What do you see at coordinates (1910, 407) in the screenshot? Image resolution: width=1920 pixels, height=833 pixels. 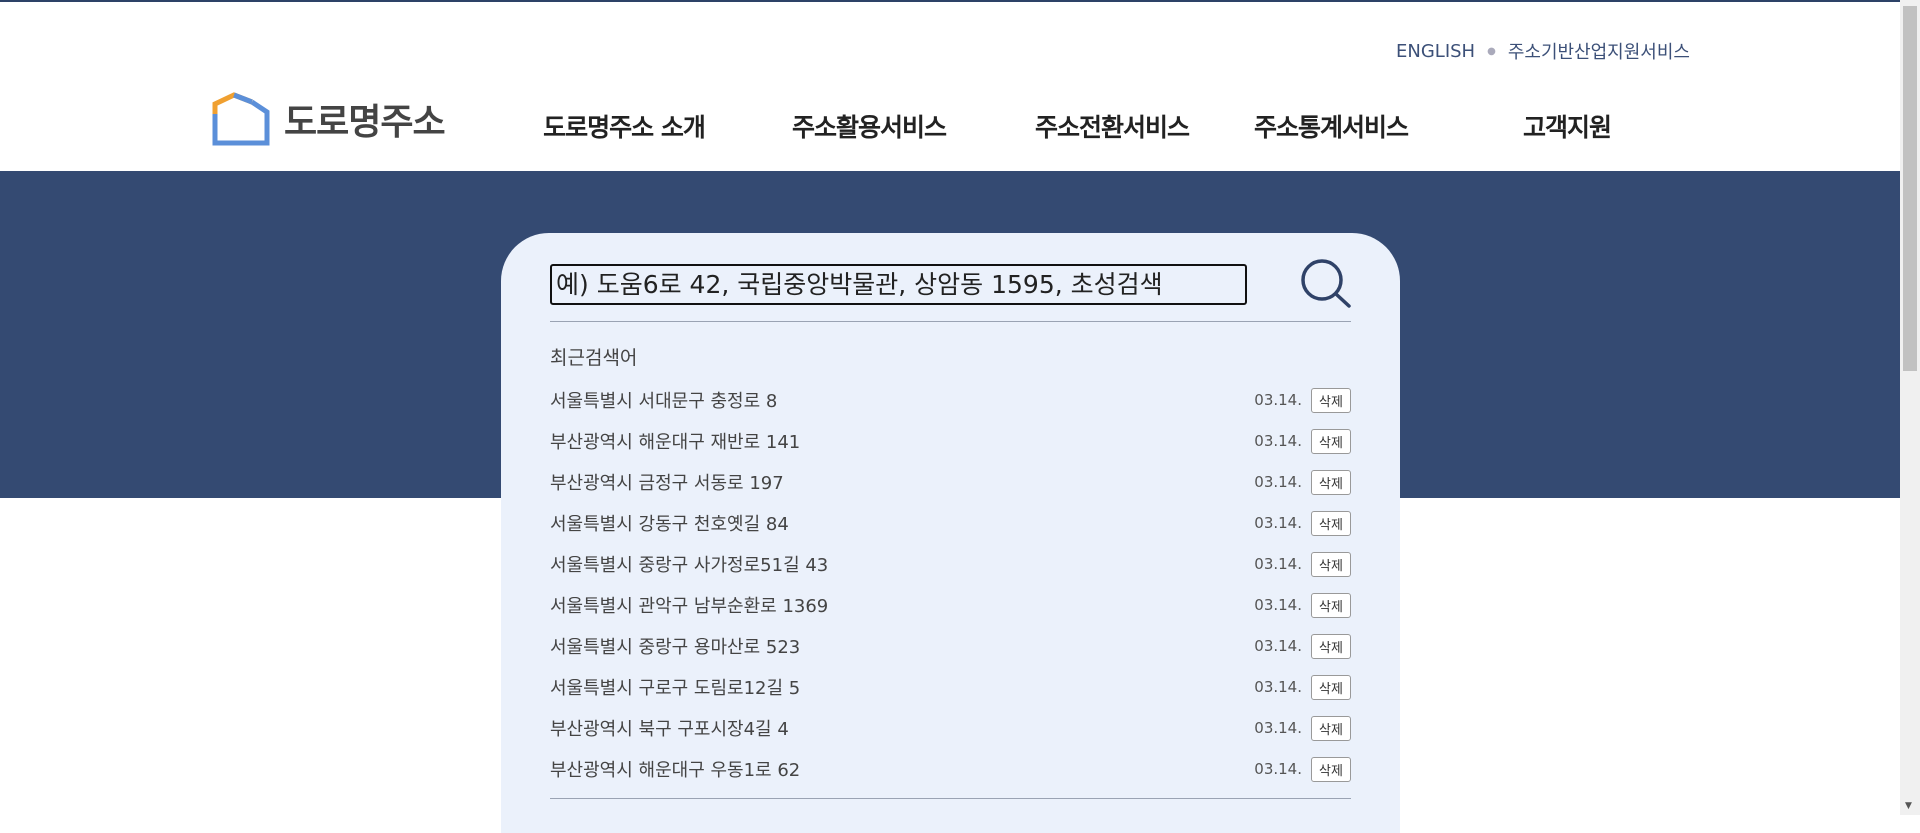 I see `page-scrollbar: ▼` at bounding box center [1910, 407].